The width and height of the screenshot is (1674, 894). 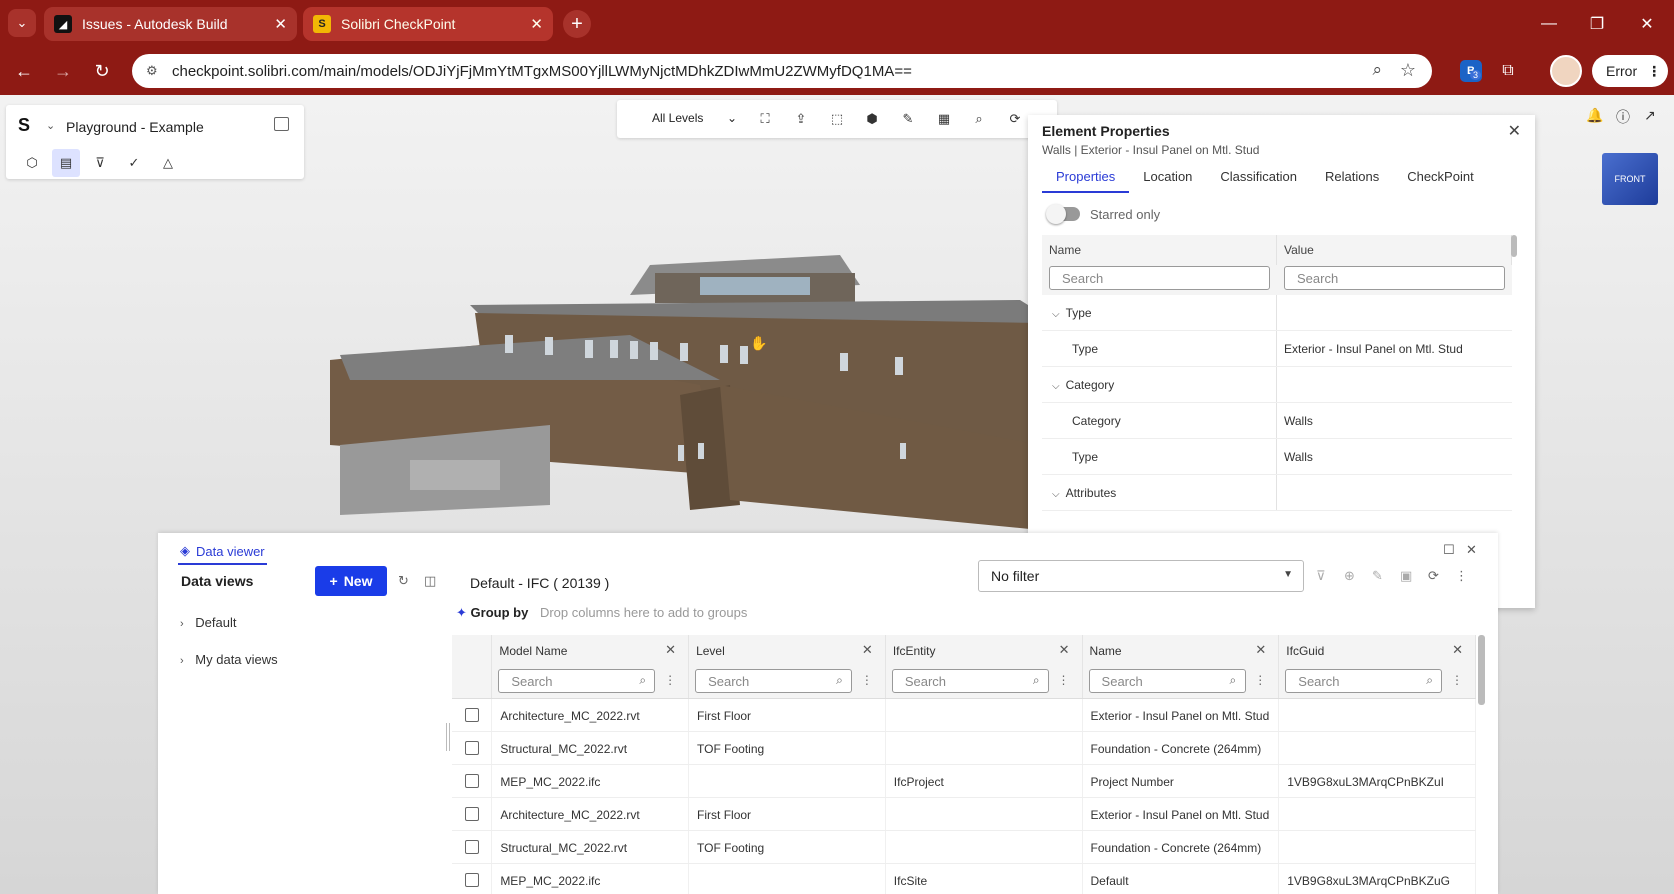 What do you see at coordinates (22, 23) in the screenshot?
I see `tab-search-chevron-icon: ⌄` at bounding box center [22, 23].